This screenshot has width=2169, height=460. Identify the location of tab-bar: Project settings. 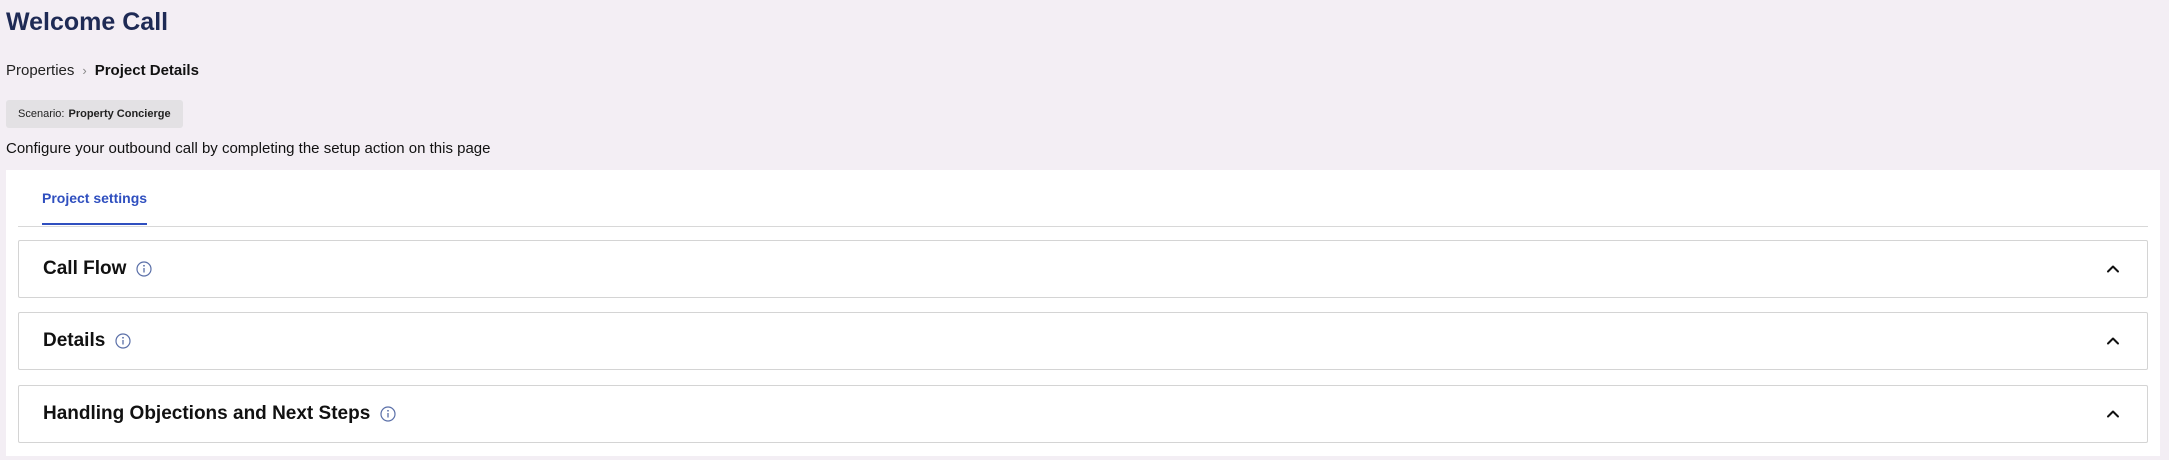
(1083, 198).